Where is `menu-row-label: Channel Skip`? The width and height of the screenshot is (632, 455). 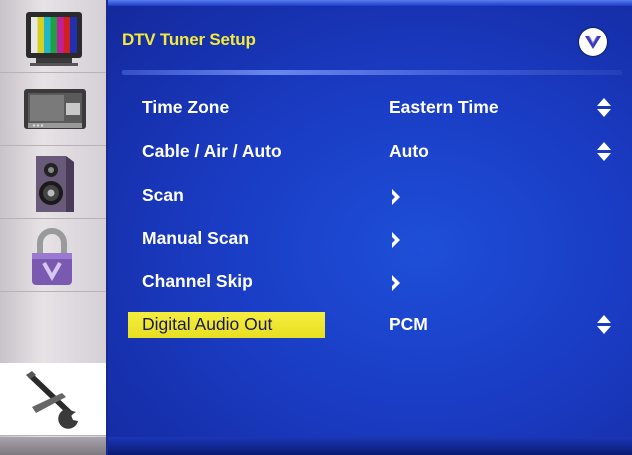
menu-row-label: Channel Skip is located at coordinates (197, 281).